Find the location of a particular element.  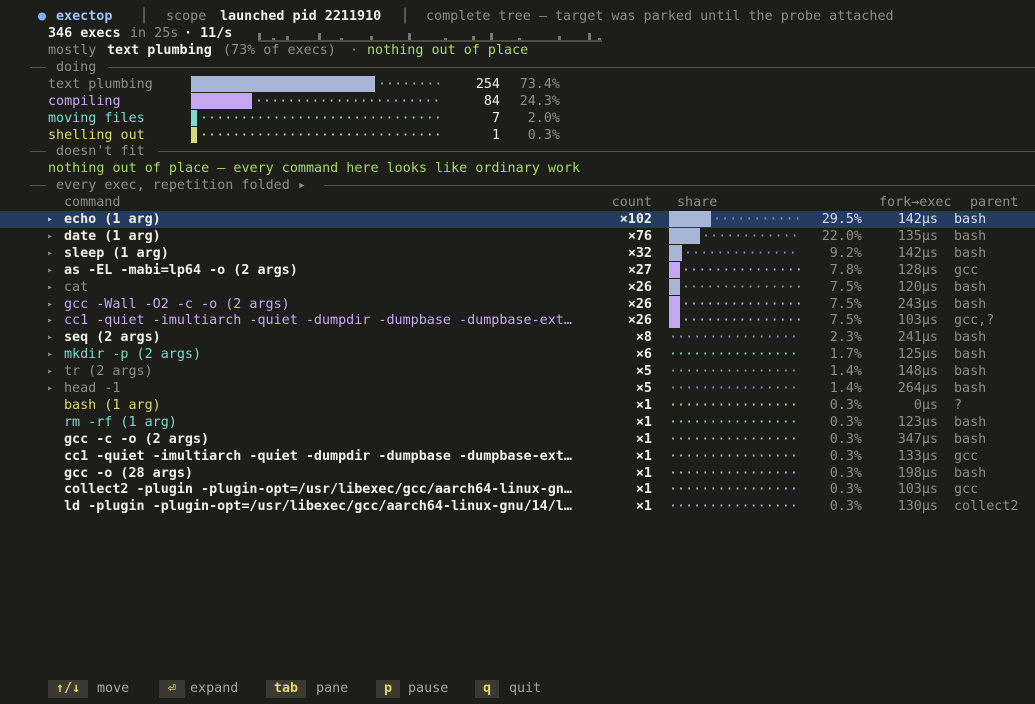

command-text: as -EL -mabi=lp64 -o (2 args) is located at coordinates (181, 270).